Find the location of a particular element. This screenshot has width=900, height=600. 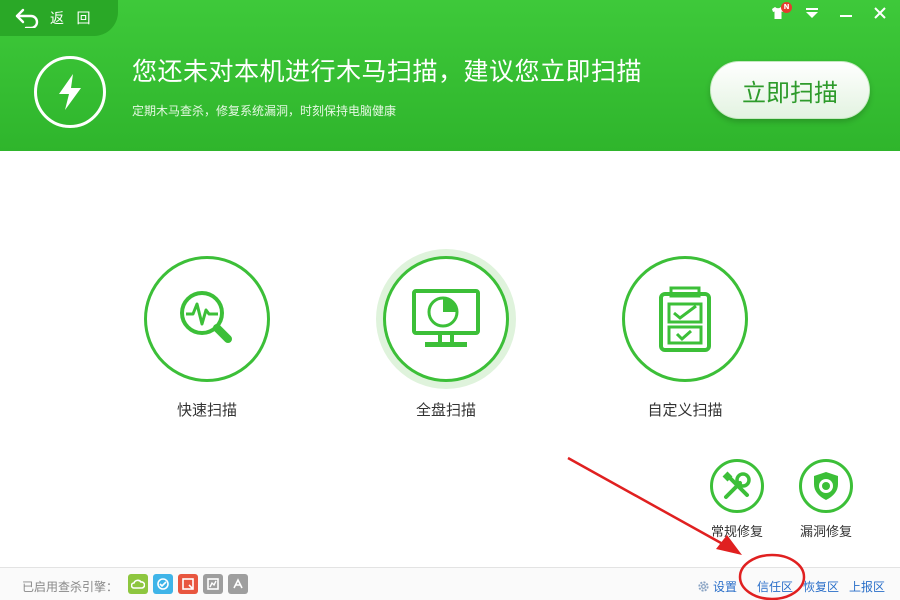

engine-list is located at coordinates (188, 584).